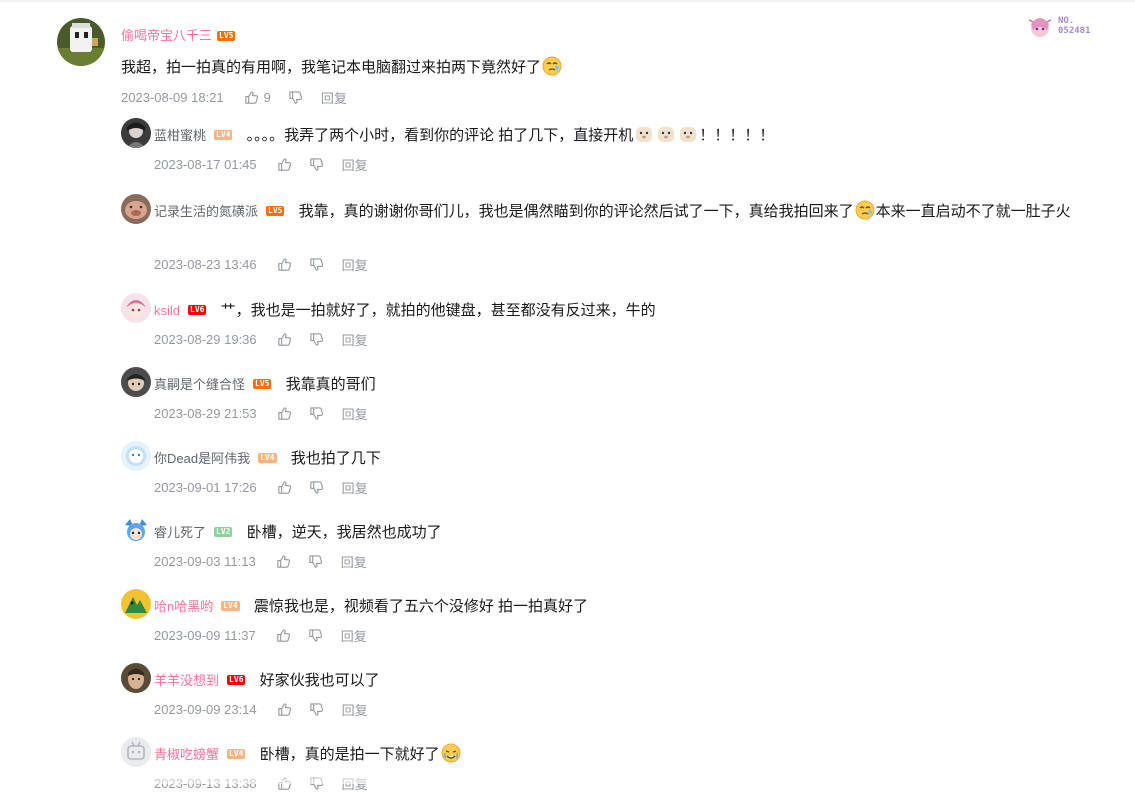 This screenshot has height=793, width=1135. I want to click on reply-actions: 2023-09-09 23:14 回复, so click(261, 709).